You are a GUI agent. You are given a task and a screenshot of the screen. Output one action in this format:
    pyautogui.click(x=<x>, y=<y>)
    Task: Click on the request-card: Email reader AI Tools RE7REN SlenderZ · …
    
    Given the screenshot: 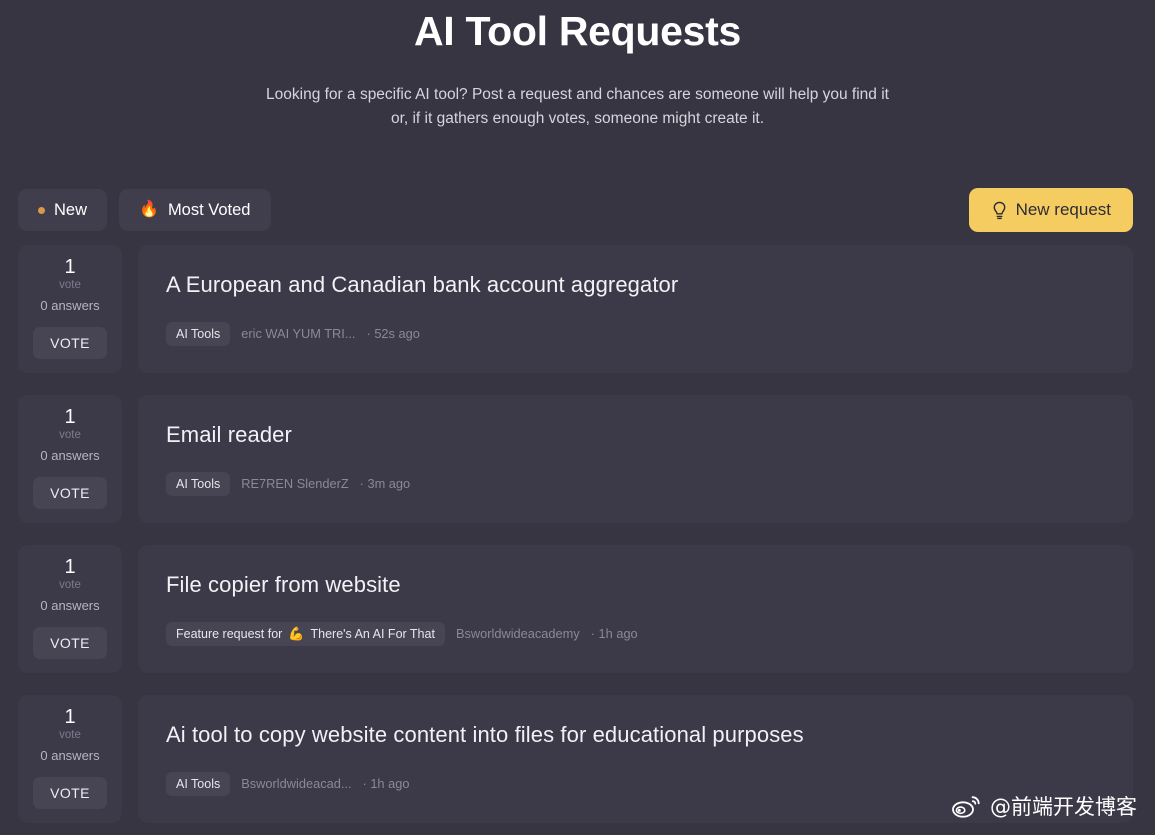 What is the action you would take?
    pyautogui.click(x=635, y=459)
    